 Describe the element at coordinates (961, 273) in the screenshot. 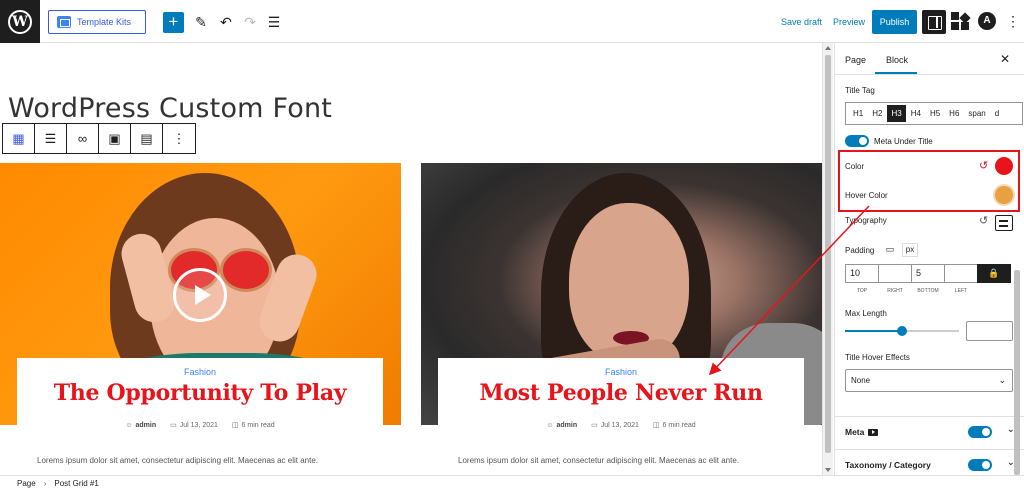

I see `padding-left-input` at that location.